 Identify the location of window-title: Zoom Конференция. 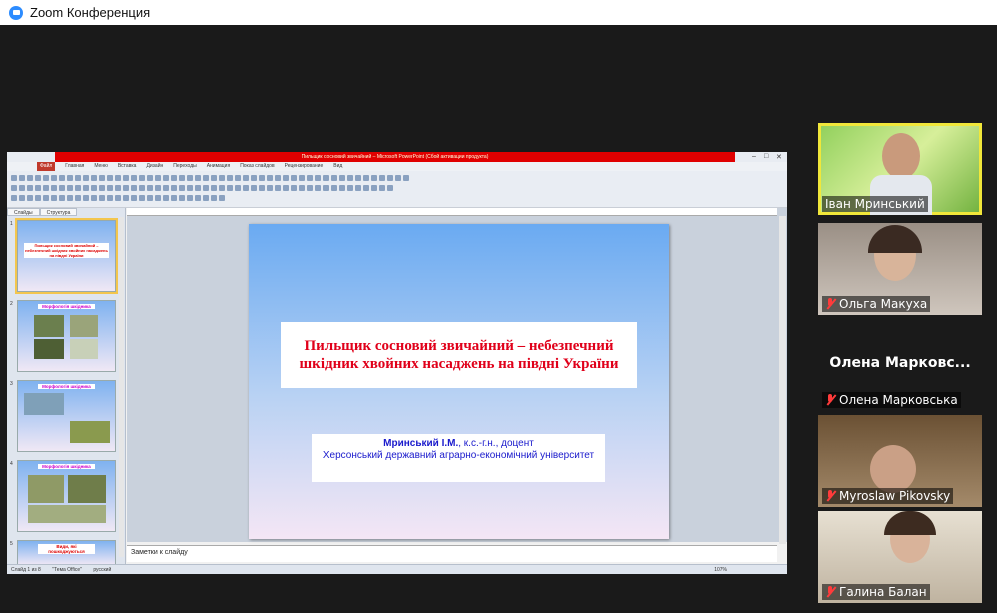
(90, 12).